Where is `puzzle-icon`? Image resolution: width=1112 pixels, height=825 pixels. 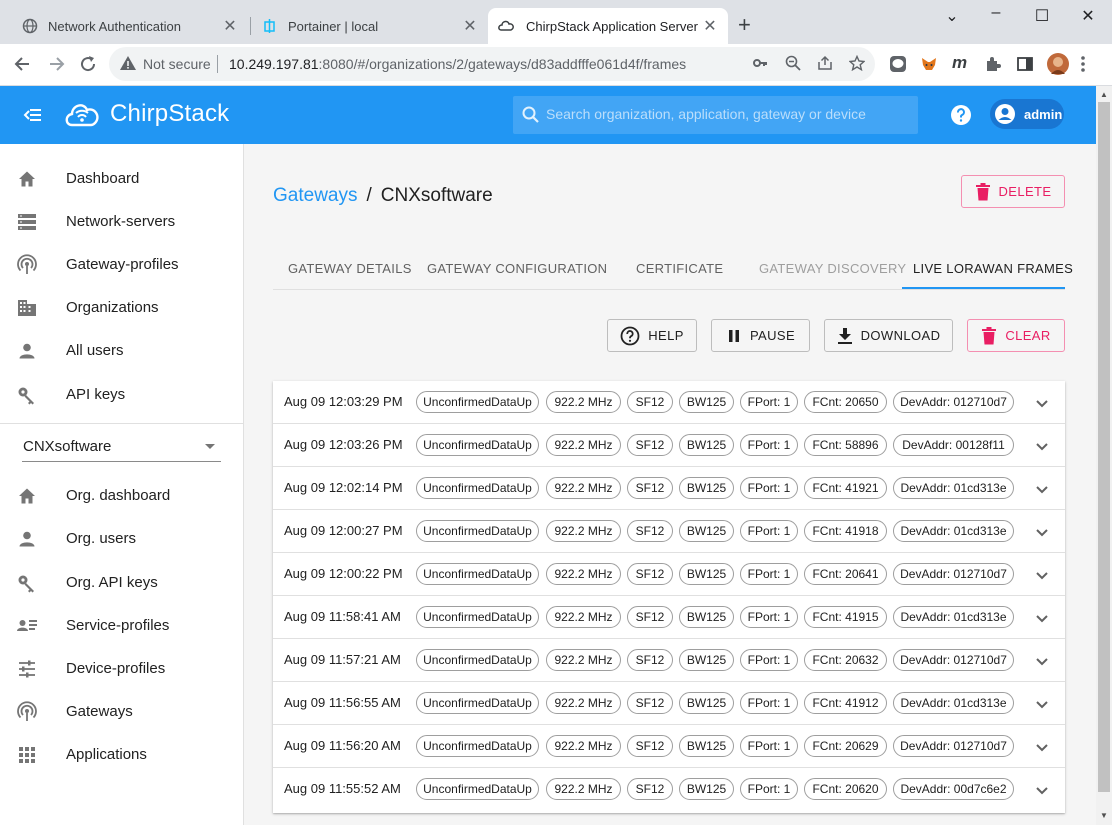
puzzle-icon is located at coordinates (993, 66).